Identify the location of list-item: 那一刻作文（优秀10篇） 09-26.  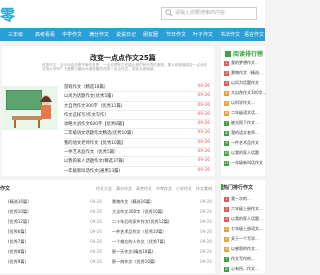
(162, 262).